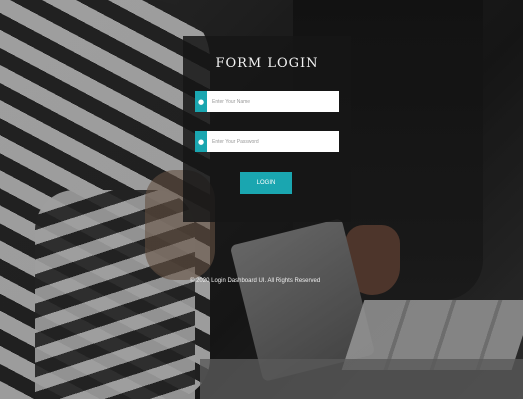  What do you see at coordinates (273, 101) in the screenshot?
I see `username-input` at bounding box center [273, 101].